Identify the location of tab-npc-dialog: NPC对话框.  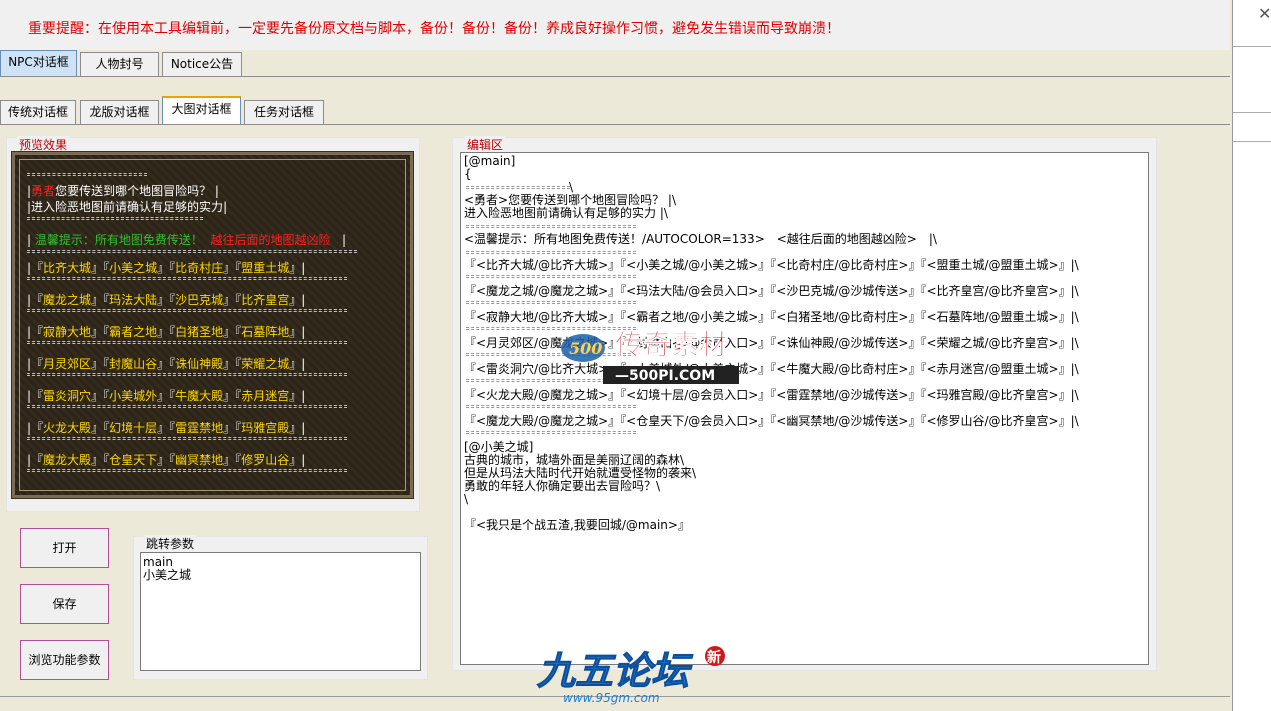
(38, 63).